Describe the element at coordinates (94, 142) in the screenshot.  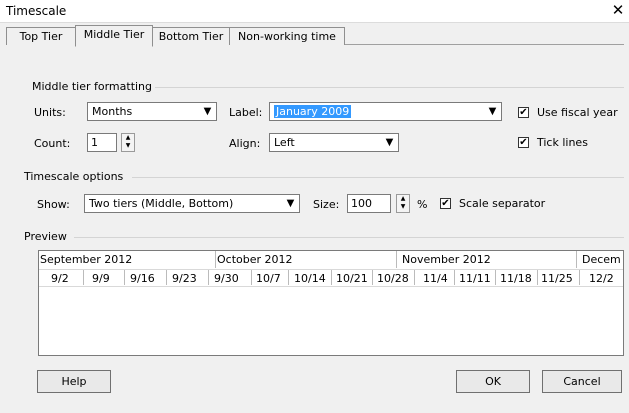
I see `count-value: 1` at that location.